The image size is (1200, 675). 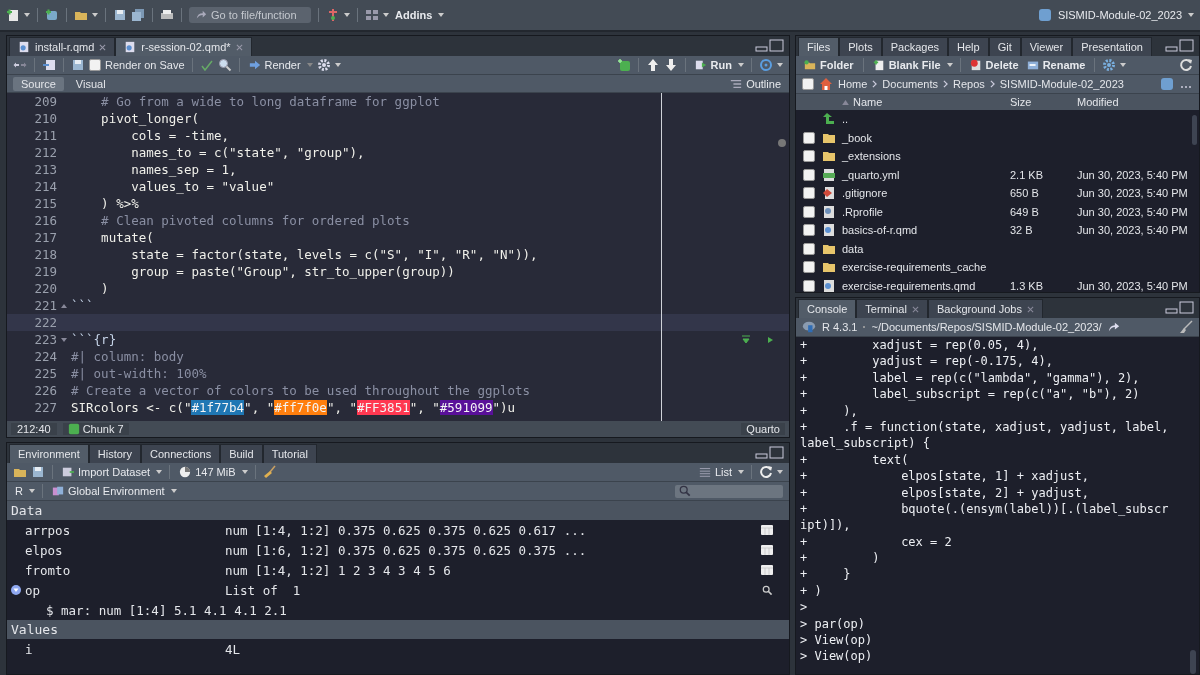 I want to click on files-pane-tab: Files, so click(x=819, y=46).